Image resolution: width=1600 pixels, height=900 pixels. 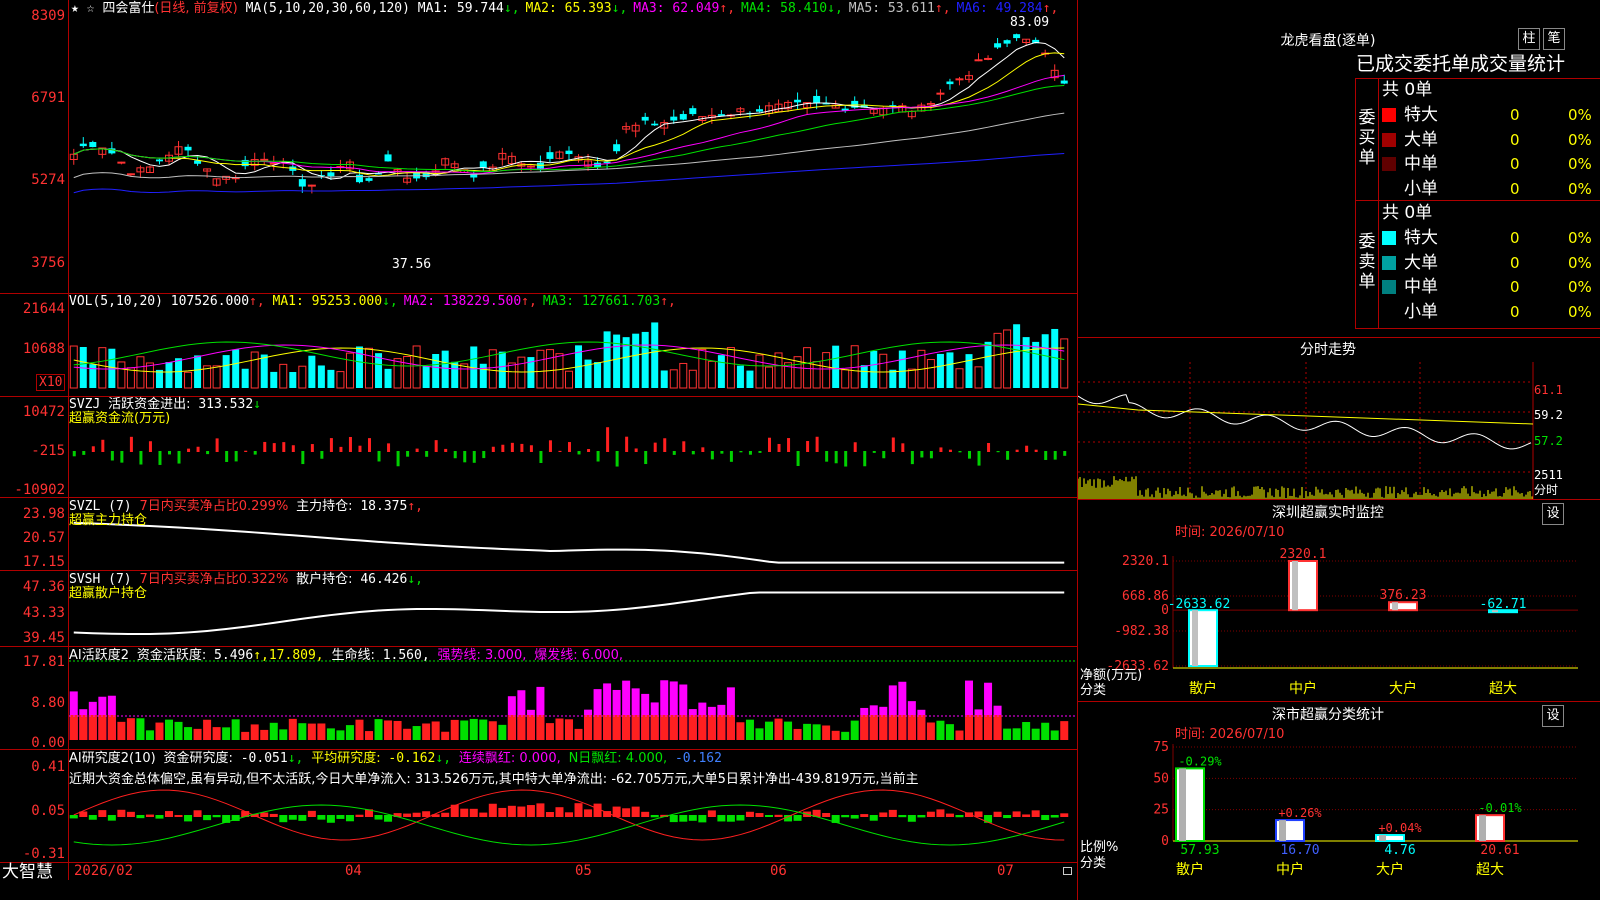 I want to click on buy-row-2: 大单 0 0%, so click(x=1490, y=140).